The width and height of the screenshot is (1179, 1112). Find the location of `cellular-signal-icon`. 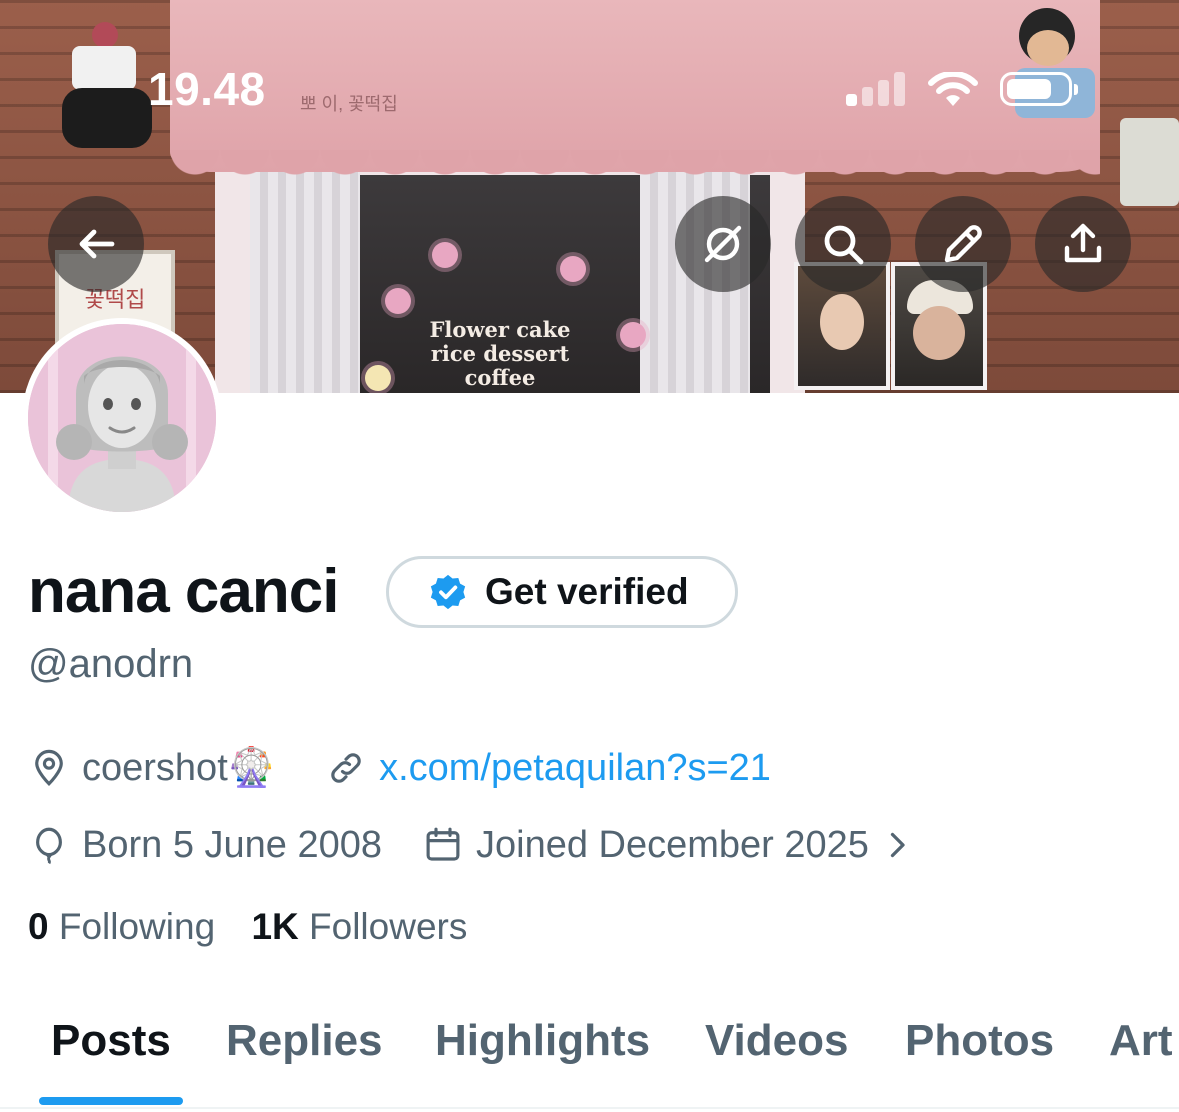

cellular-signal-icon is located at coordinates (876, 88).